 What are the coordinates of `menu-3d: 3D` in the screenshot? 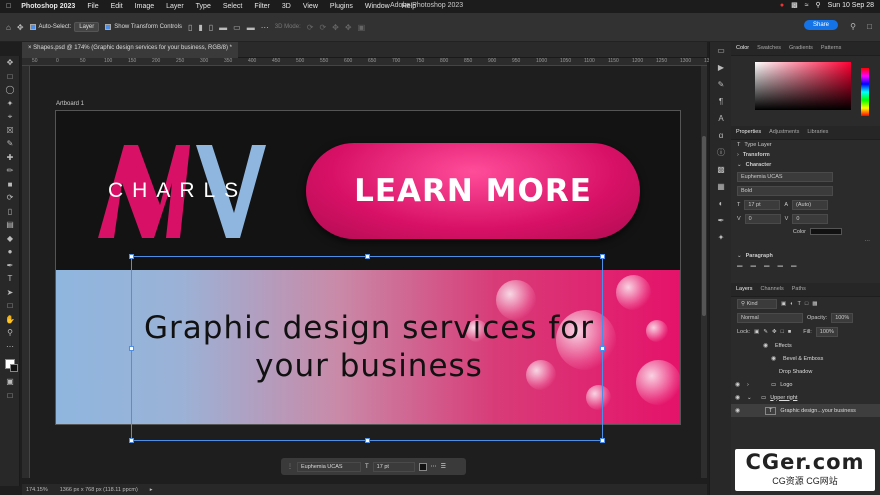 It's located at (286, 6).